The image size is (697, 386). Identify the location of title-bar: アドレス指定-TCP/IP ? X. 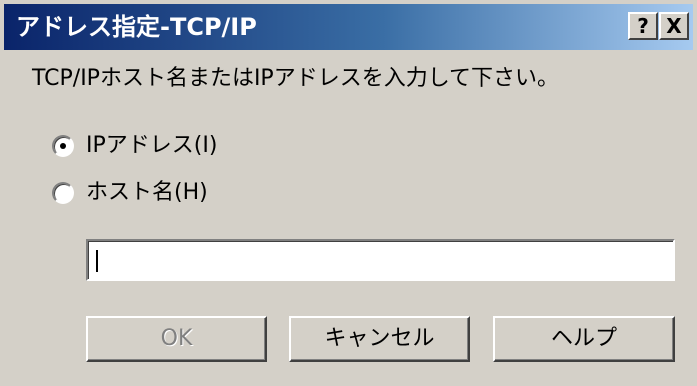
(348, 27).